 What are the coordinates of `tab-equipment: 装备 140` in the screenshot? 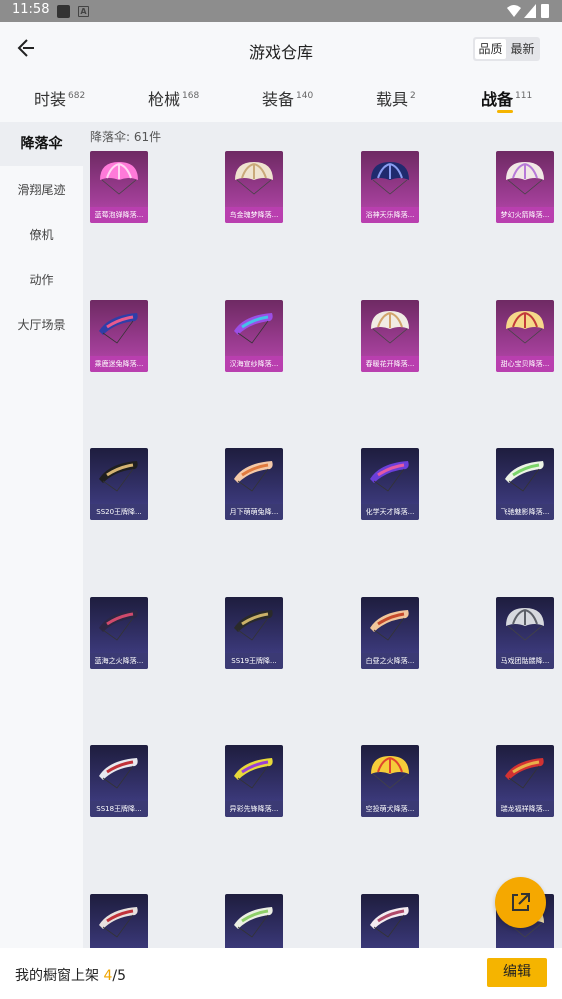 It's located at (287, 98).